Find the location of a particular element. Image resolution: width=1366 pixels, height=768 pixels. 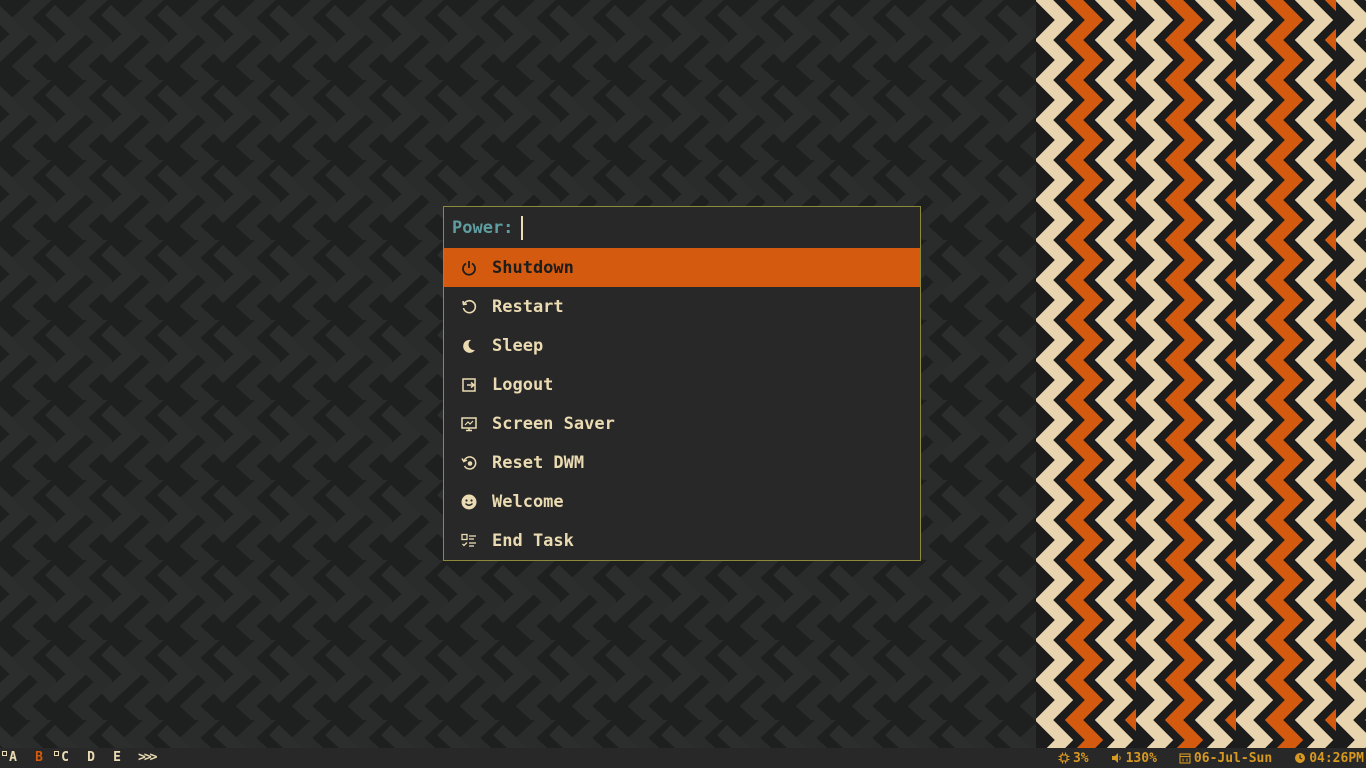

calendar-icon is located at coordinates (1185, 758).